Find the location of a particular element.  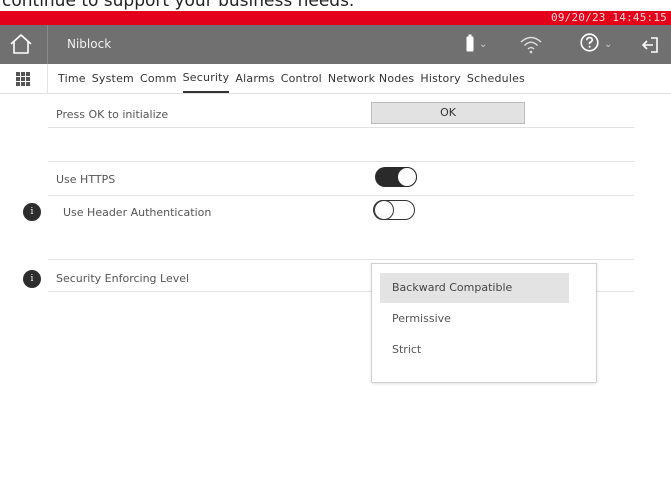

tab-history: History is located at coordinates (440, 79).